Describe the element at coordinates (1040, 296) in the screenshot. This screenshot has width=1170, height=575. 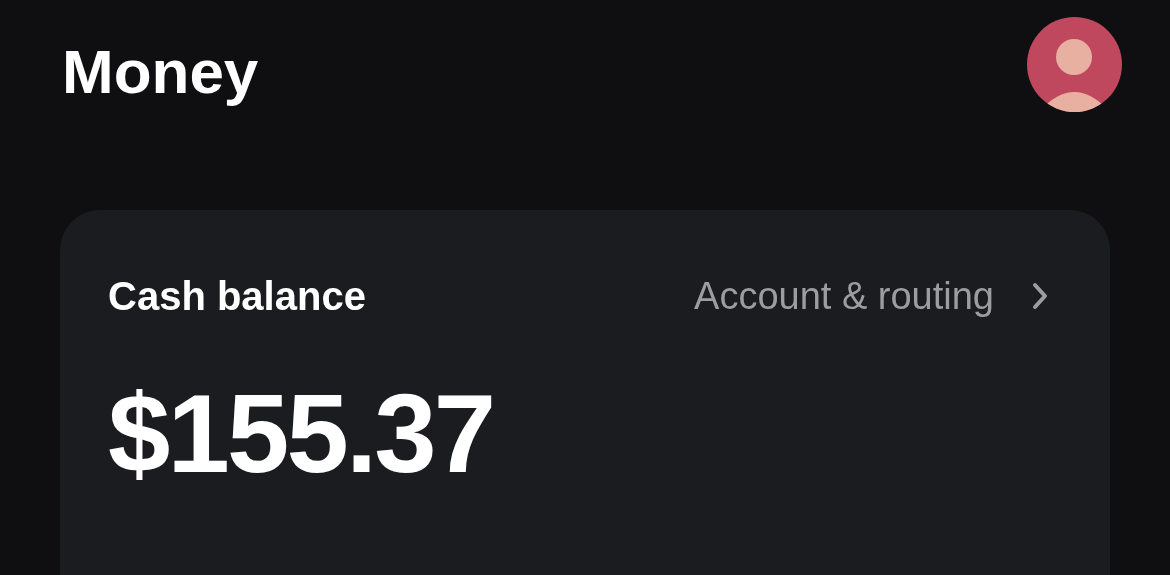
I see `chevron-right-icon` at that location.